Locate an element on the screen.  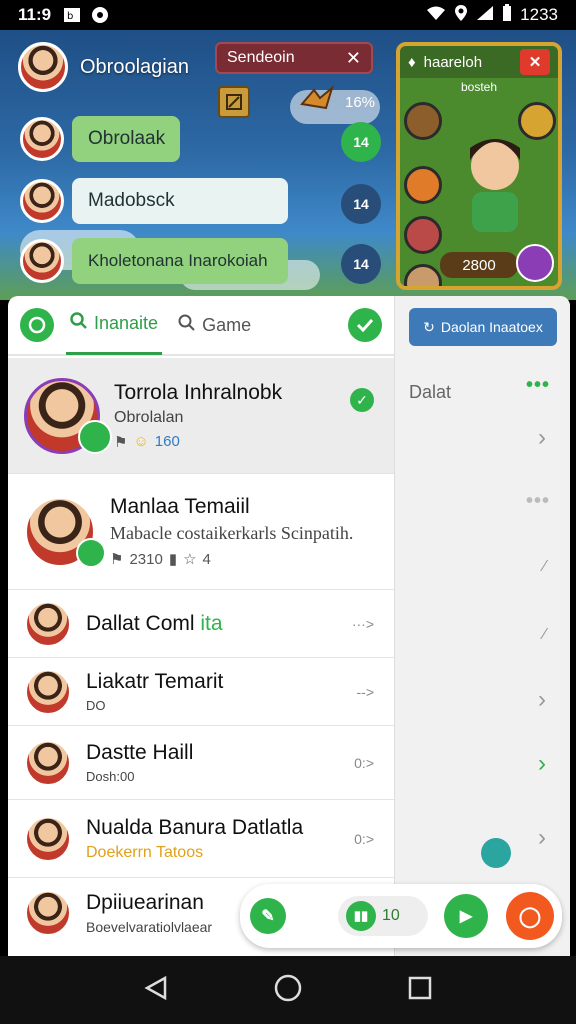
game-chat-row: Obrolaak is located at coordinates (100, 139).